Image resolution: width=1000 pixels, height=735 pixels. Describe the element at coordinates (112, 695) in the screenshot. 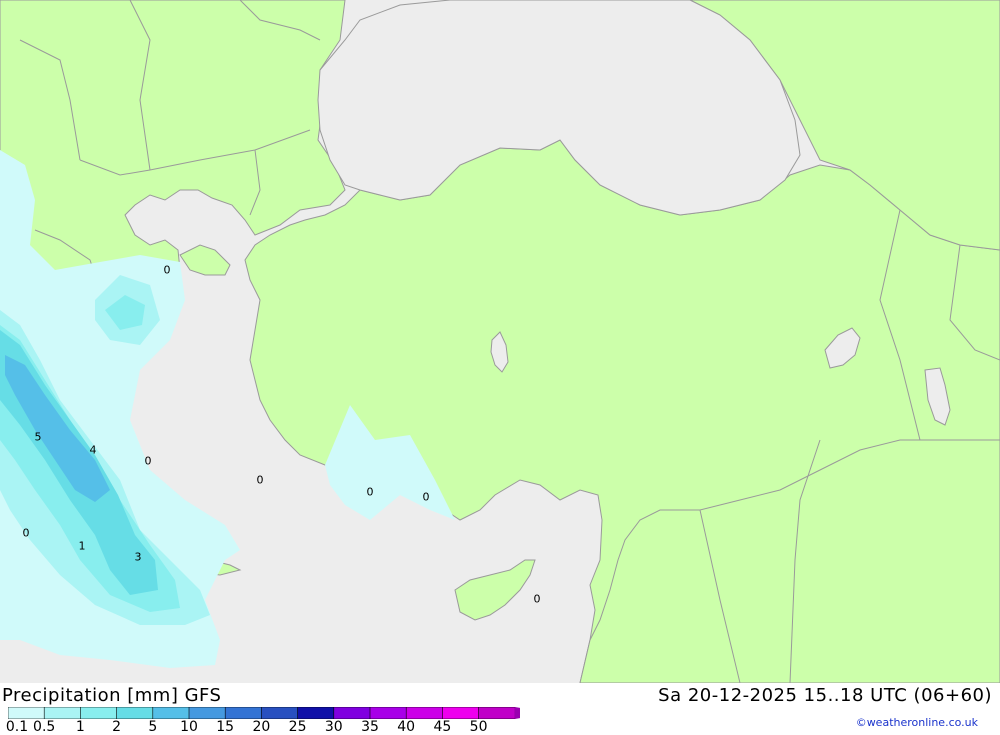

I see `map-title: Precipitation [mm] GFS` at that location.